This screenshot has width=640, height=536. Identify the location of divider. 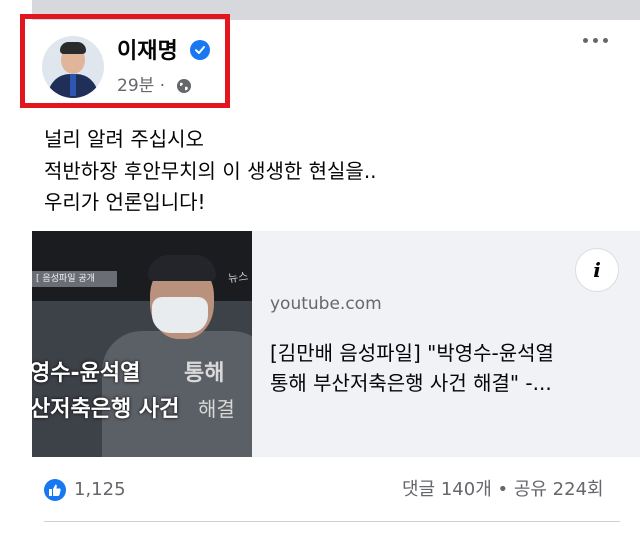
(332, 521).